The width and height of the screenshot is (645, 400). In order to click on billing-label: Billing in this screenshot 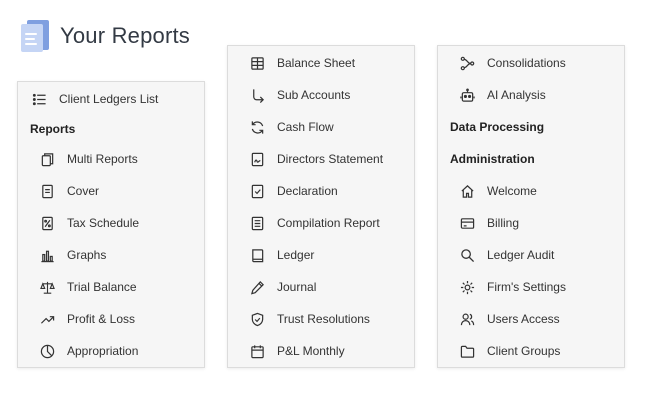, I will do `click(503, 223)`.